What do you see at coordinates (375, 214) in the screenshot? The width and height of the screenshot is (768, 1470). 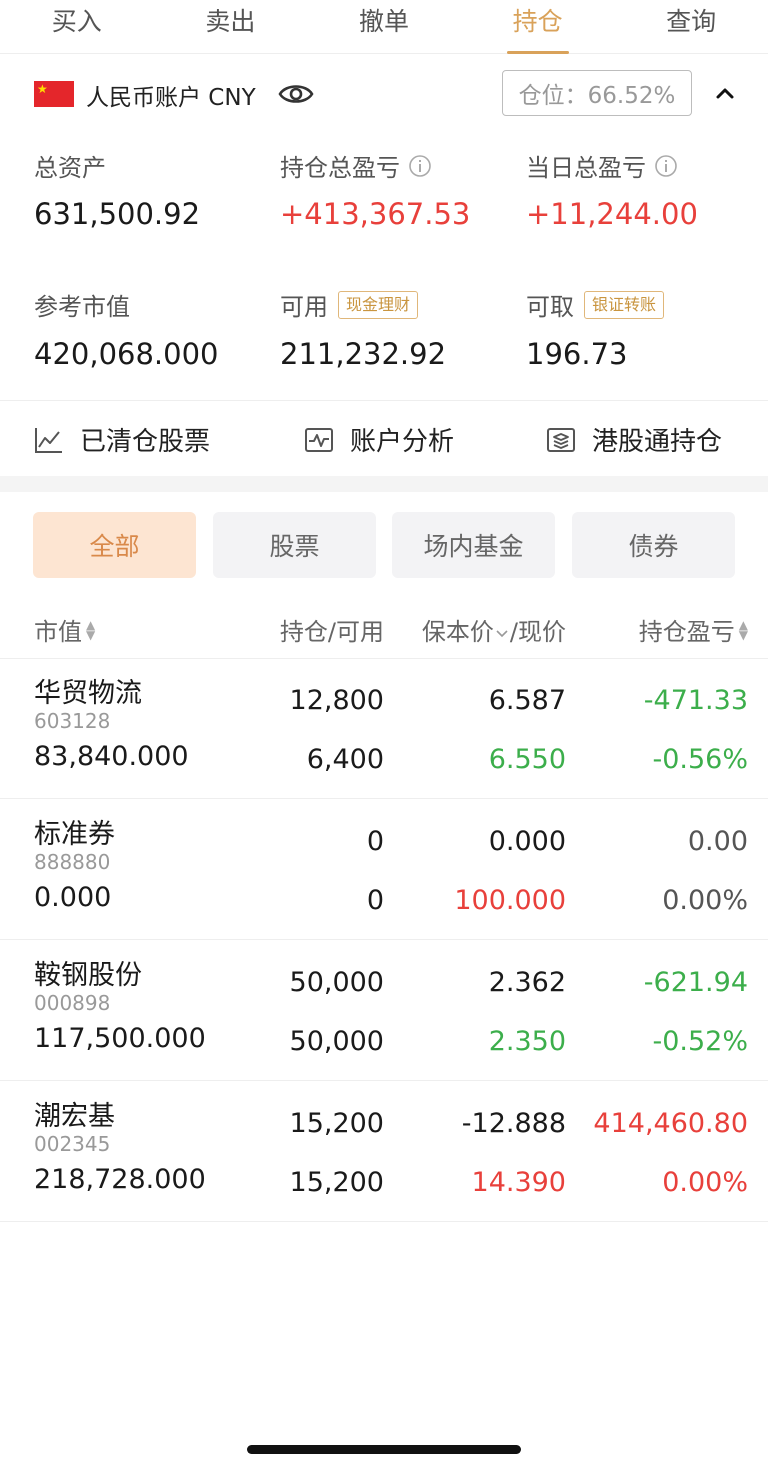 I see `holding-pl-value: +413,367.53` at bounding box center [375, 214].